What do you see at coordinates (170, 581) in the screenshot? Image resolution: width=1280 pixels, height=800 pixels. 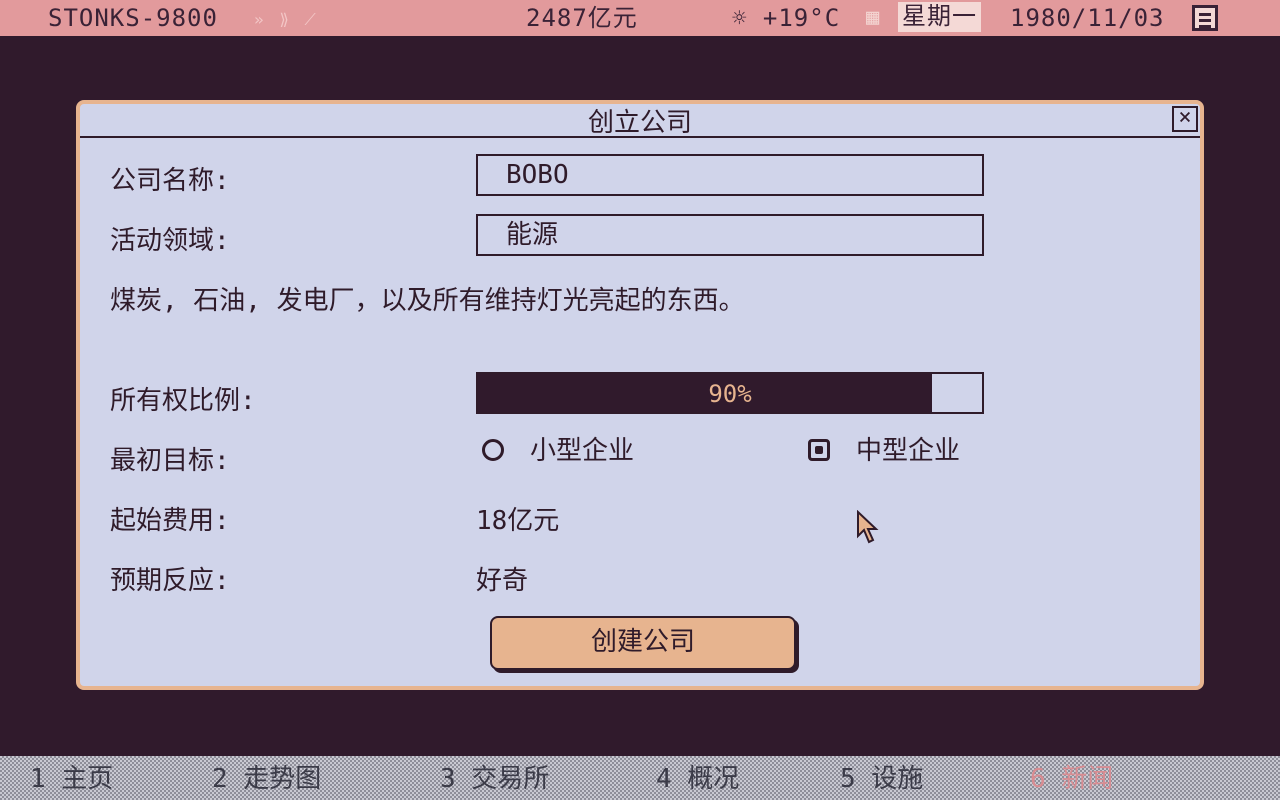 I see `reaction-label: 预期反应:` at bounding box center [170, 581].